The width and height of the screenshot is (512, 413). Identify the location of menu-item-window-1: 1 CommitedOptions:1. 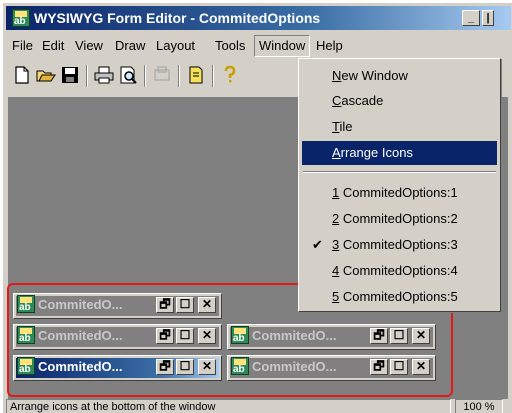
(399, 193).